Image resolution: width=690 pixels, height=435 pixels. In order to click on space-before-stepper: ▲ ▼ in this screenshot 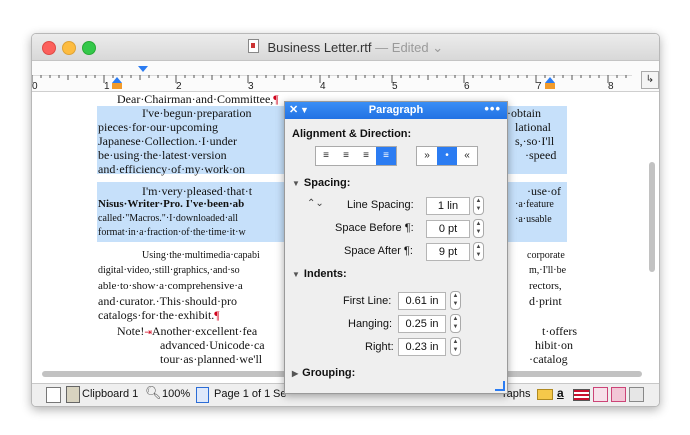, I will do `click(478, 228)`.